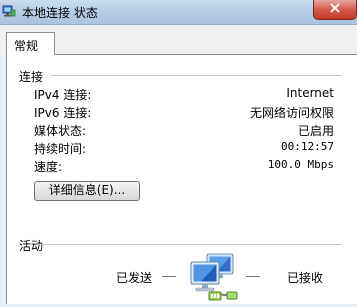 The image size is (357, 307). I want to click on tab-general: 常规, so click(30, 43).